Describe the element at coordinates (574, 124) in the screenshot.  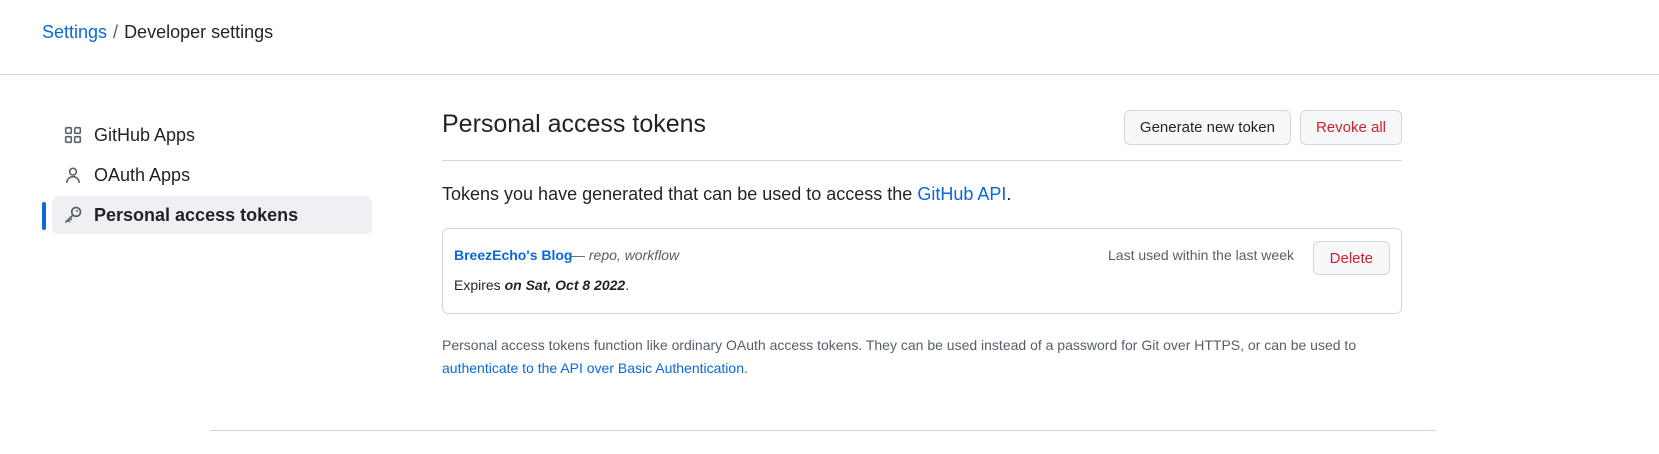
I see `page-title: Personal access tokens` at that location.